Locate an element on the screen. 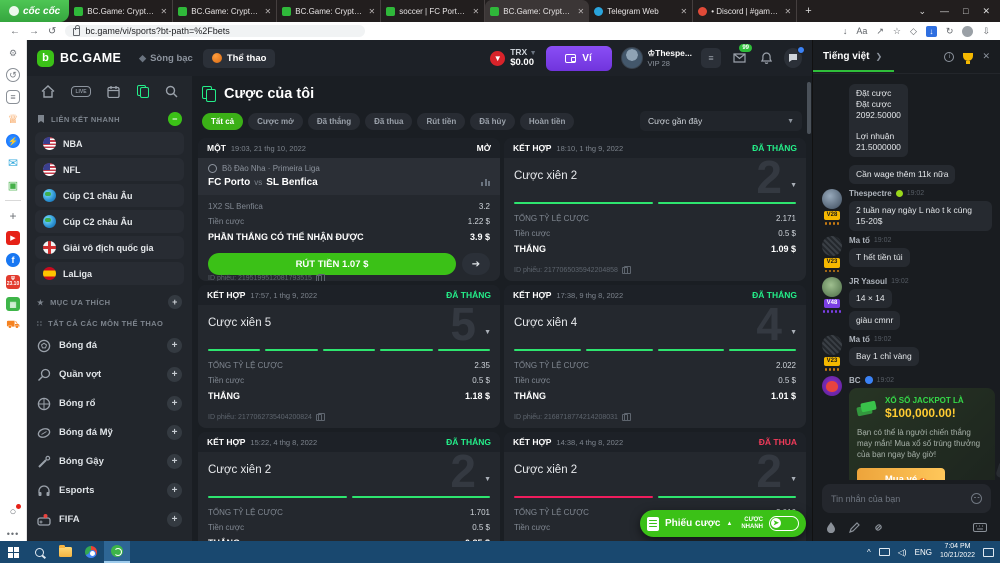  chat-username: JR Yasoul is located at coordinates (868, 281).